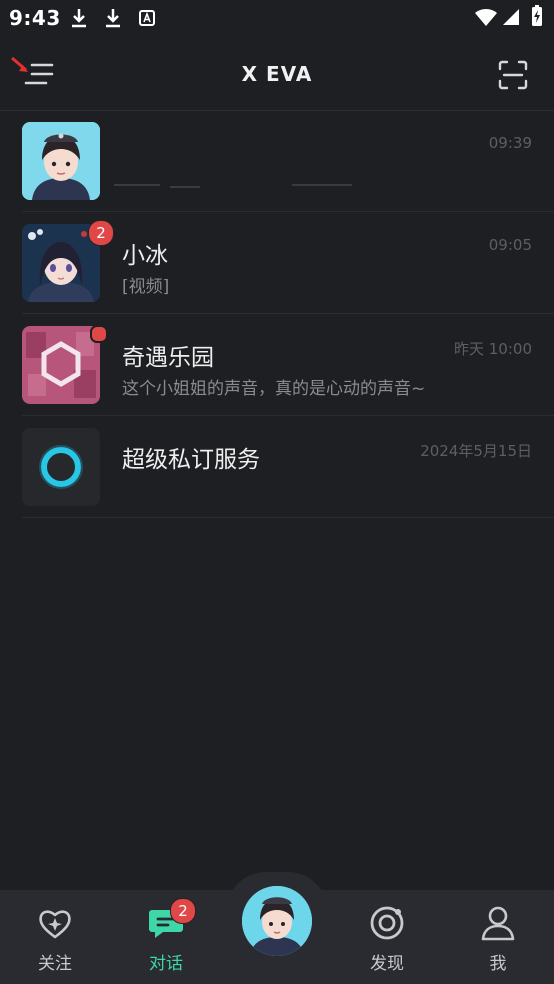  I want to click on conversation-time: 昨天 10:00, so click(493, 349).